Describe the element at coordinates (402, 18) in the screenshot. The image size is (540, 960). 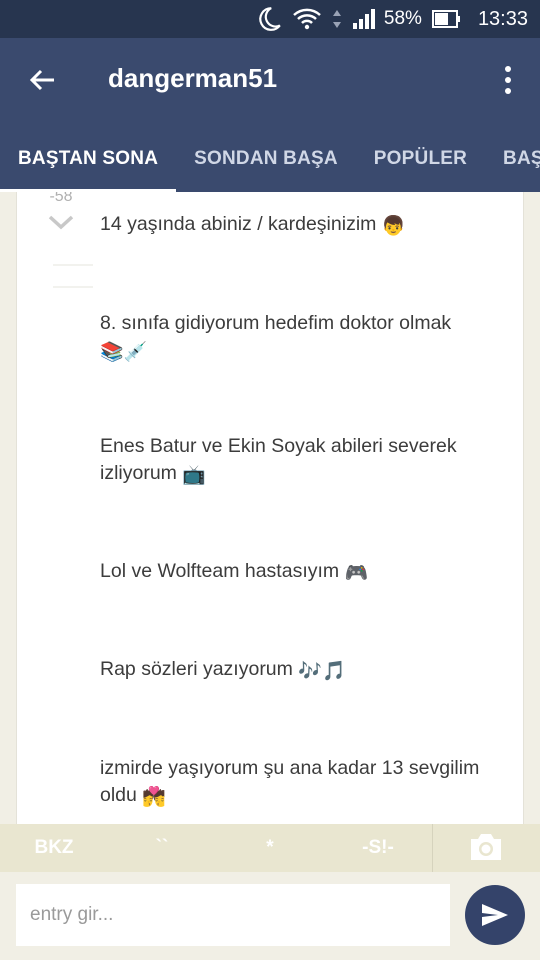
I see `battery-percent: 58%` at that location.